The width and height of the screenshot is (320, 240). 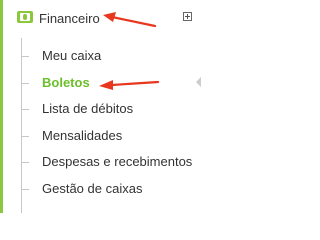 I want to click on money-coin, so click(x=25, y=17).